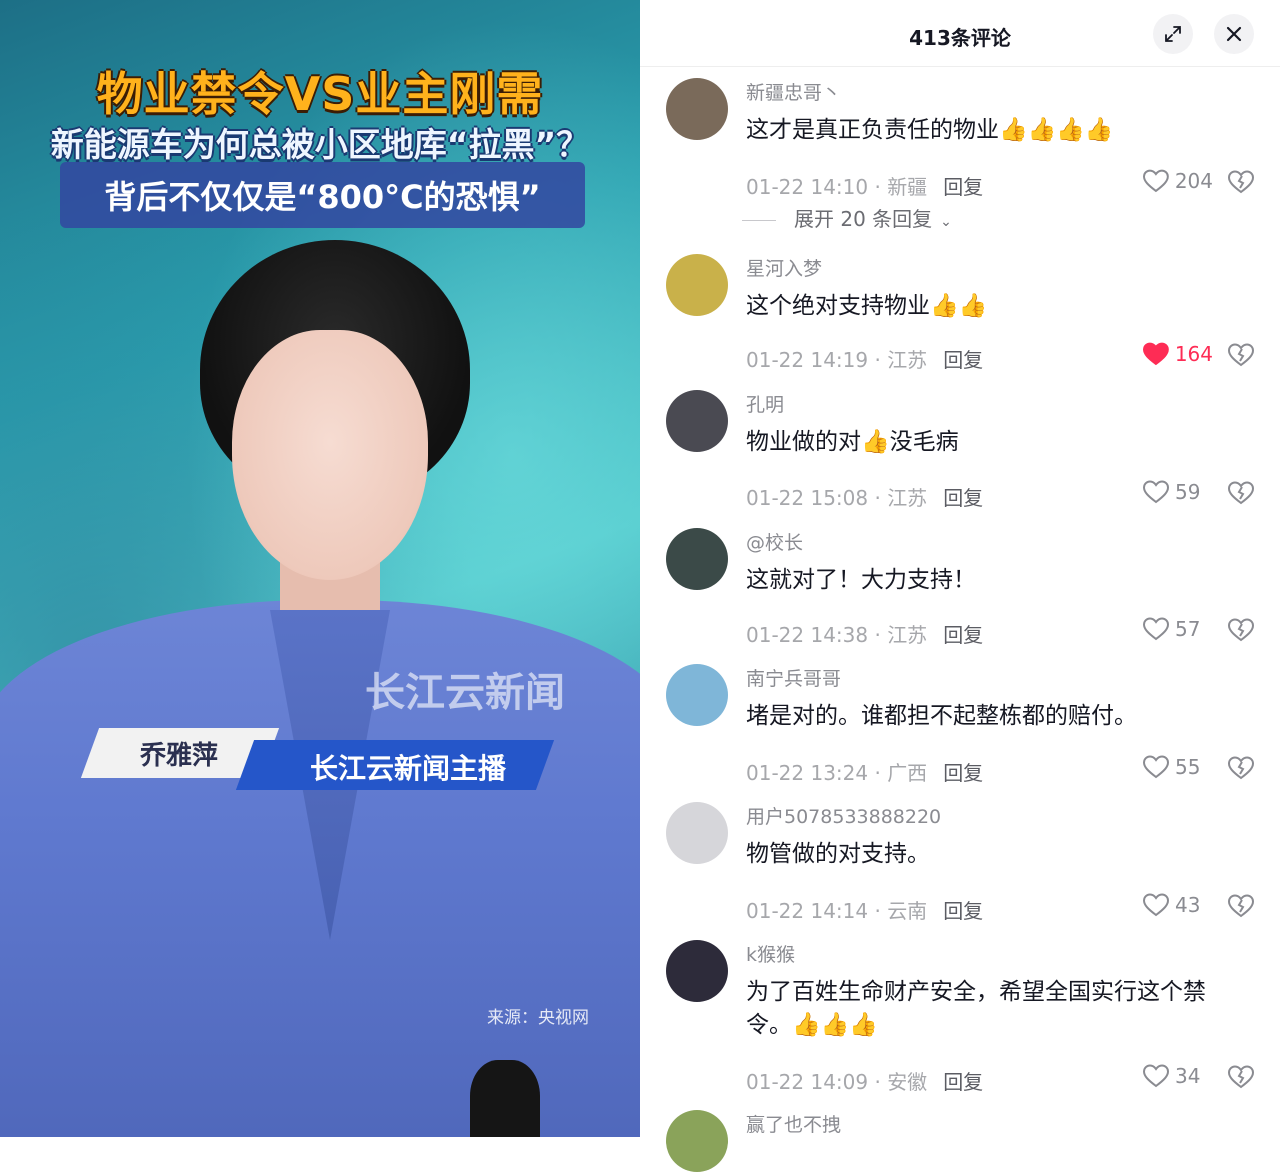  Describe the element at coordinates (838, 854) in the screenshot. I see `comment-text: 物管做的对支持。` at that location.